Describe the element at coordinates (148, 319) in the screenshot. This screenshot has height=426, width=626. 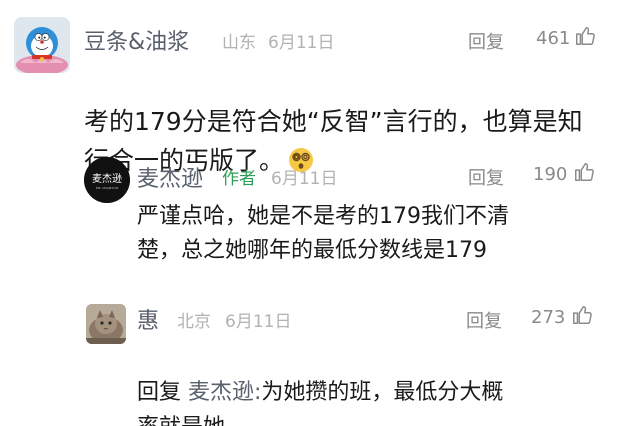
I see `comment-username: 惠` at that location.